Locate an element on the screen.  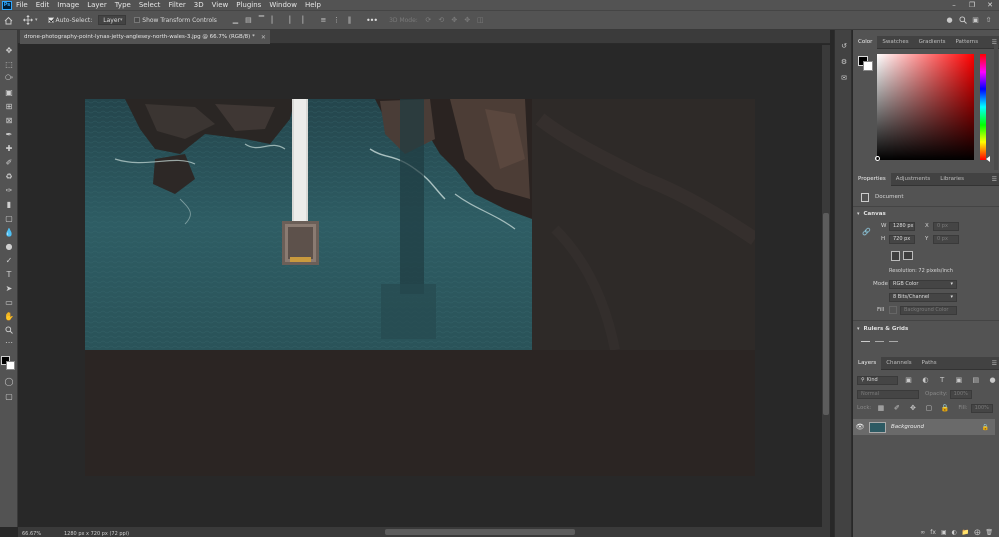
layer-fill-field: 100% is located at coordinates (981, 408).